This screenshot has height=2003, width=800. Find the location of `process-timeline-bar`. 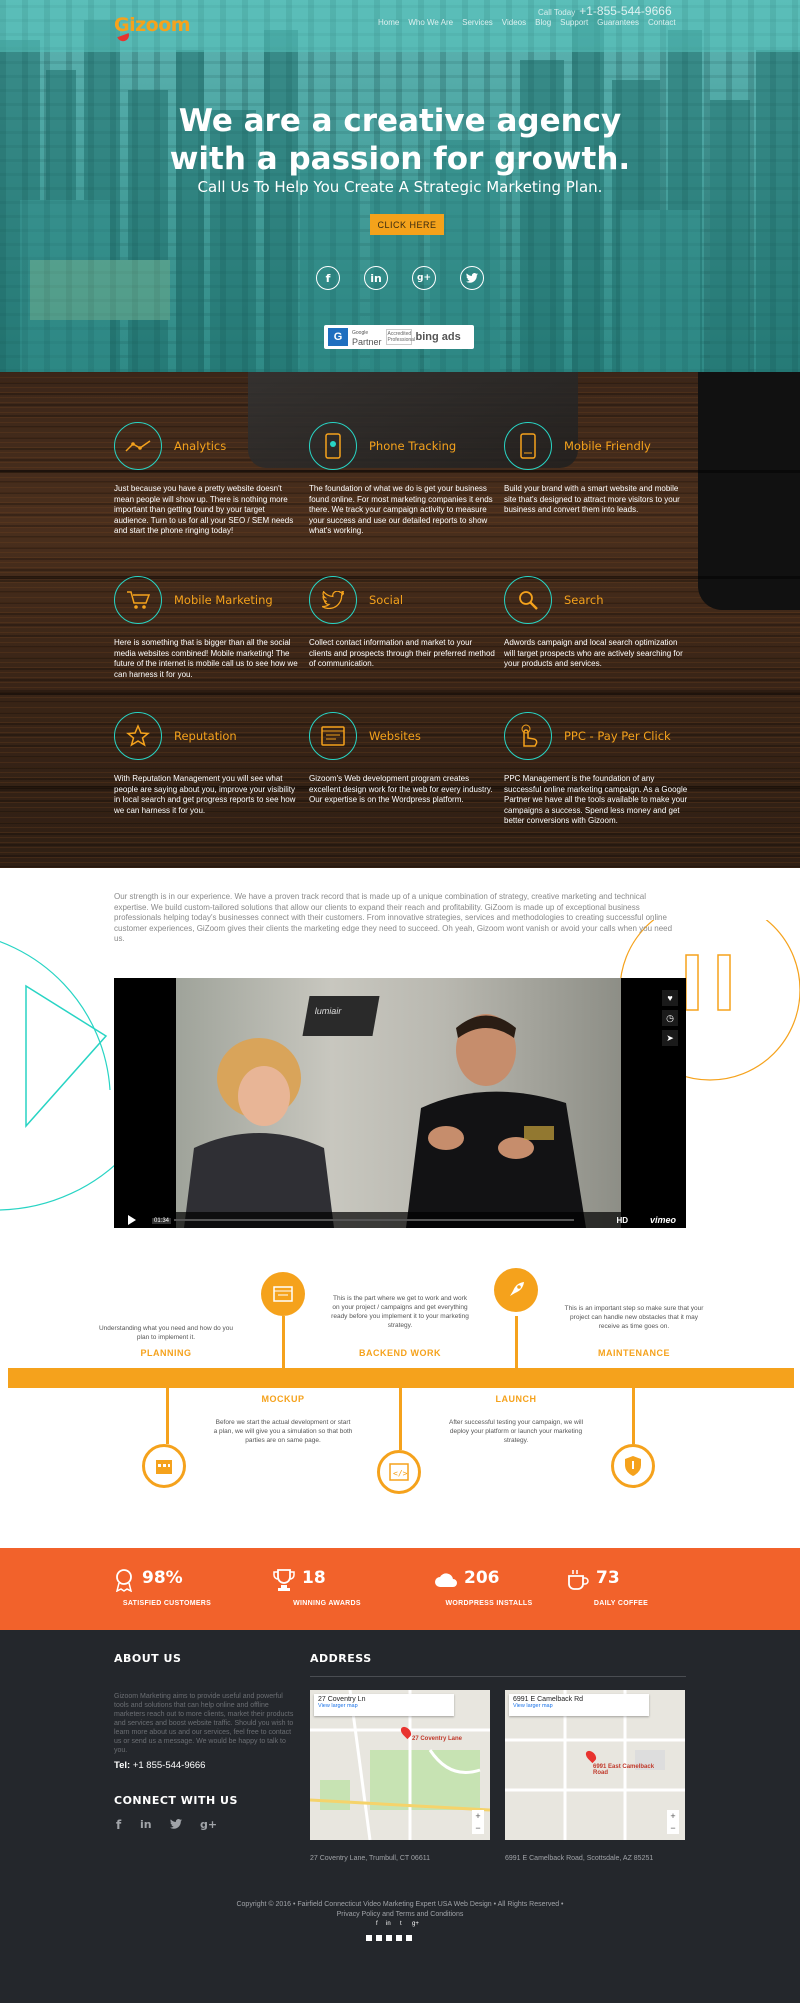

process-timeline-bar is located at coordinates (401, 1378).